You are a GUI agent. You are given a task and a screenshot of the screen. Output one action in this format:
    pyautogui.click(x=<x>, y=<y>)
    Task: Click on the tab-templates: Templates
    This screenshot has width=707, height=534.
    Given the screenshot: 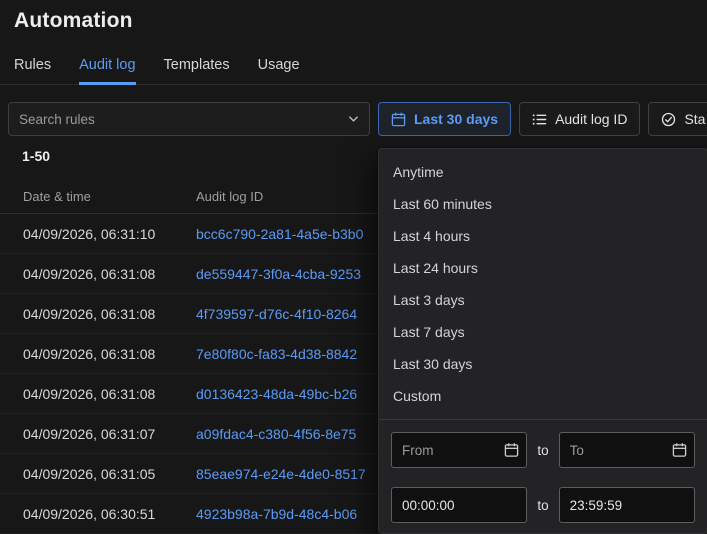 What is the action you would take?
    pyautogui.click(x=197, y=71)
    